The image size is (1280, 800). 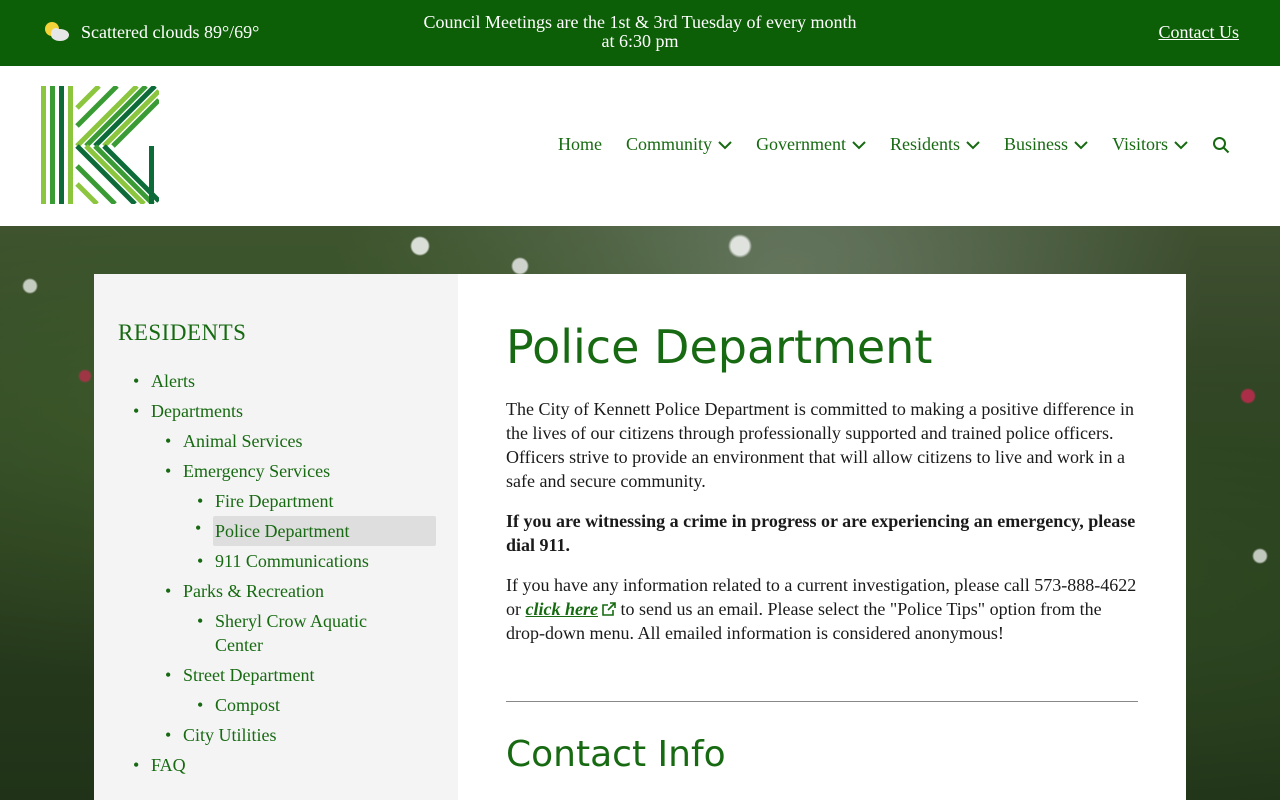 I want to click on sidebar-item-city-utilities: City Utilities, so click(x=220, y=735).